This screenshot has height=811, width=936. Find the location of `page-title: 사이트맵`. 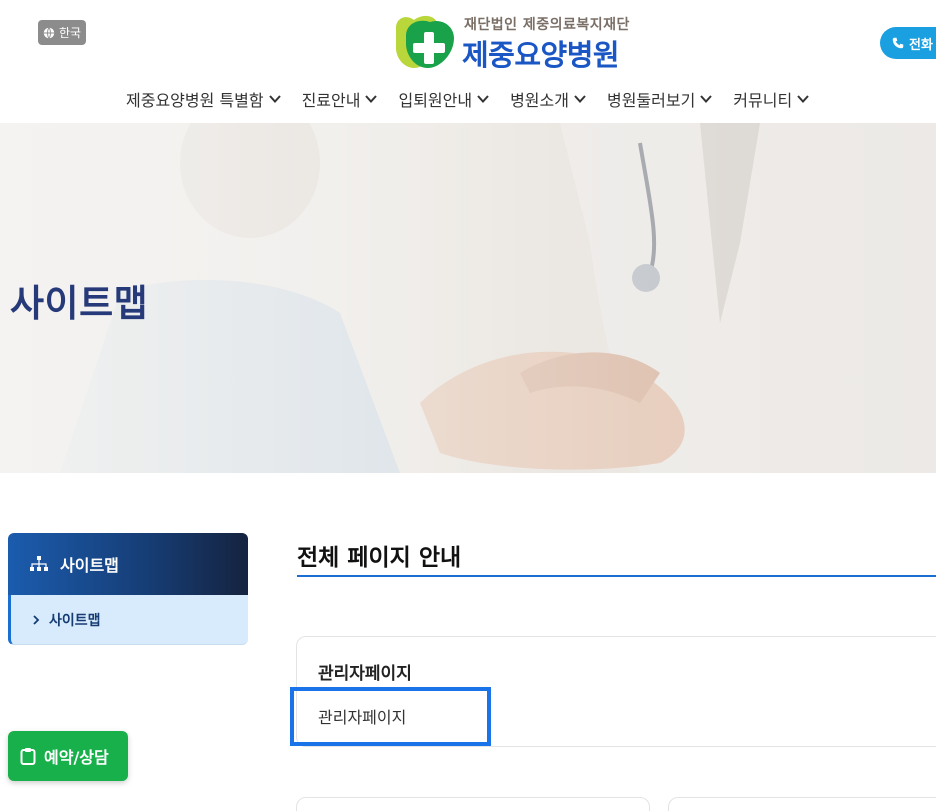

page-title: 사이트맵 is located at coordinates (79, 303).